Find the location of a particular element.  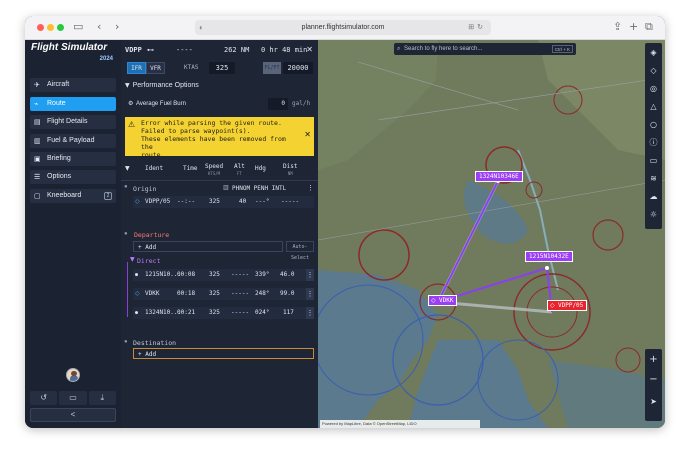

airport-marker: ◇ VDKK is located at coordinates (443, 300).